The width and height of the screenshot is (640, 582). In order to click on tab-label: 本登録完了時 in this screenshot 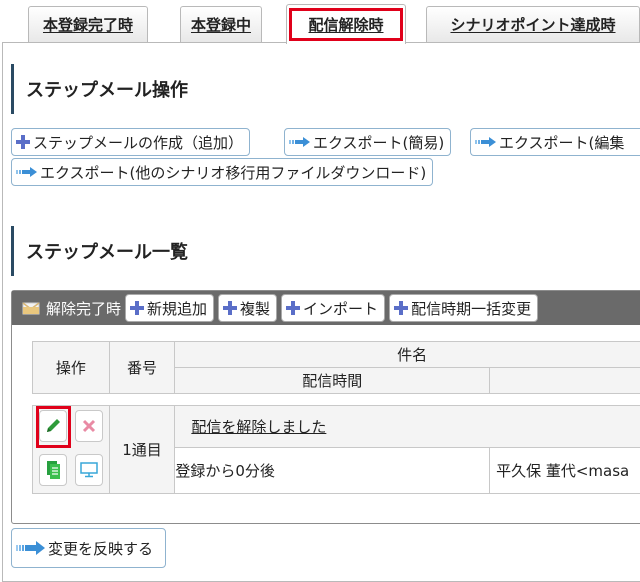, I will do `click(88, 24)`.